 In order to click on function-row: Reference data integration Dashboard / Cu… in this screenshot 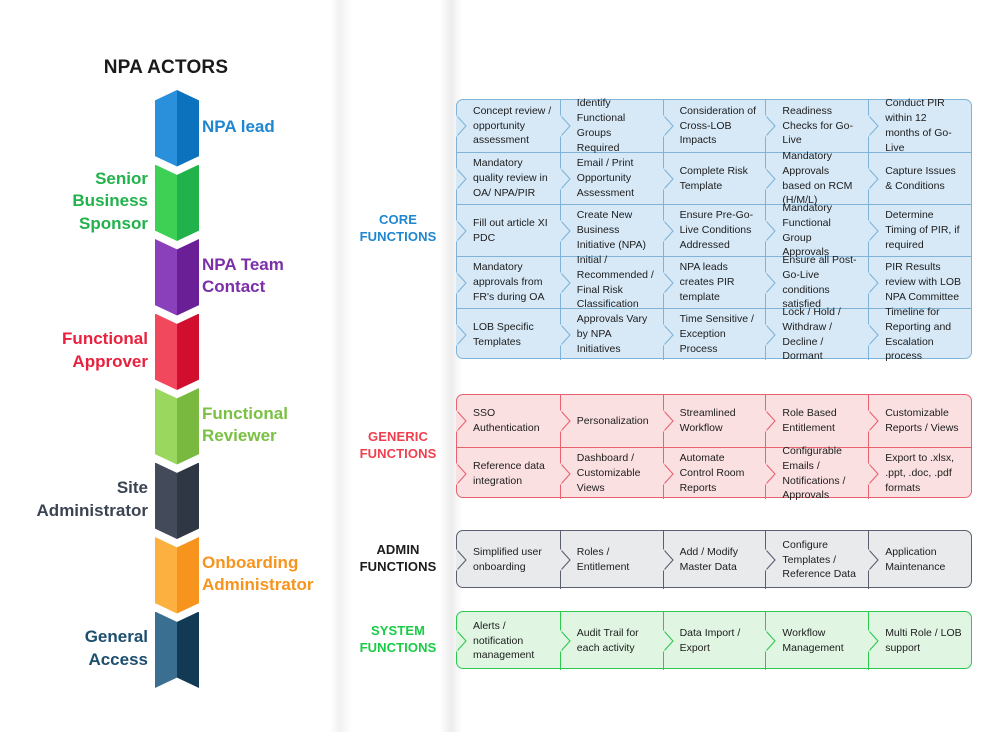, I will do `click(713, 473)`.